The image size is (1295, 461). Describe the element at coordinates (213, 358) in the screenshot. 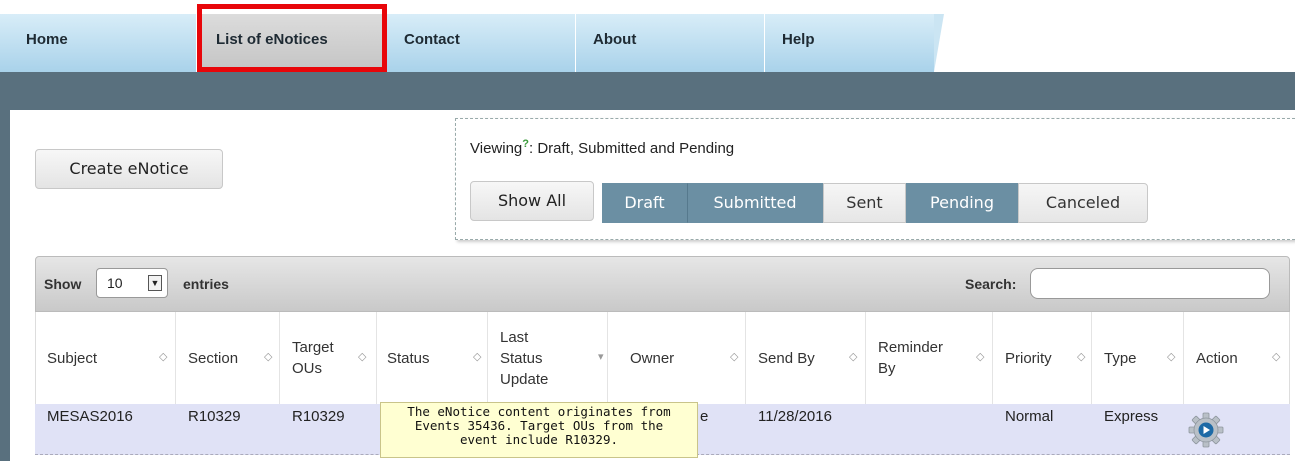

I see `column-label: Section` at that location.